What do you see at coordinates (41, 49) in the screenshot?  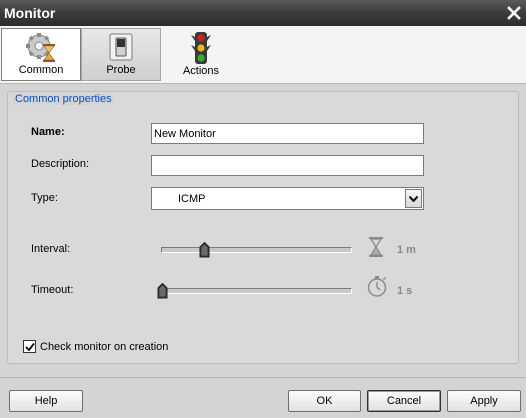 I see `gear-hourglass-icon` at bounding box center [41, 49].